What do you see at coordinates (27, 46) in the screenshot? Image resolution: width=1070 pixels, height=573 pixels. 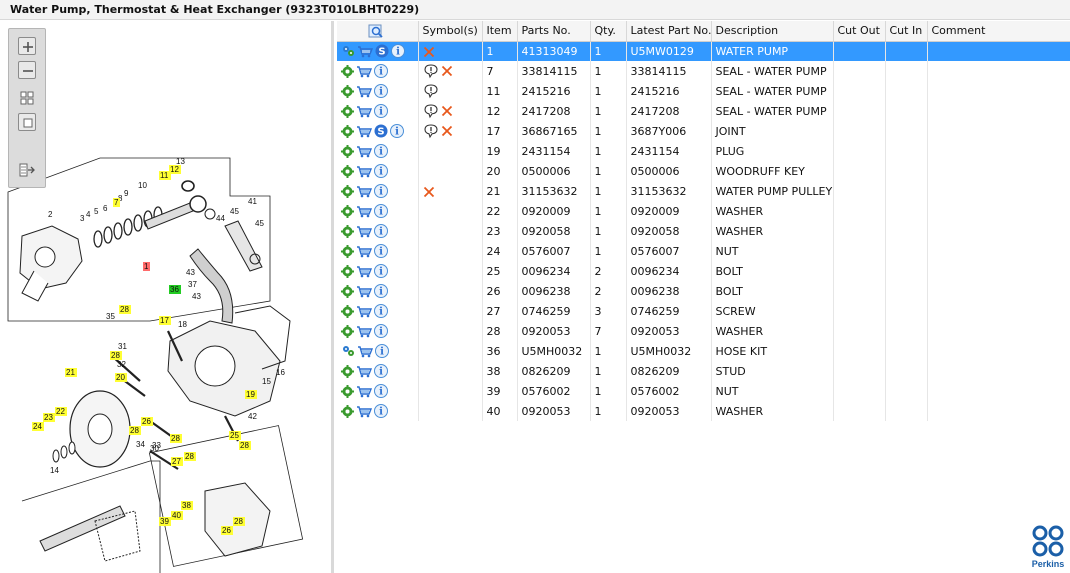 I see `zoom-in-icon` at bounding box center [27, 46].